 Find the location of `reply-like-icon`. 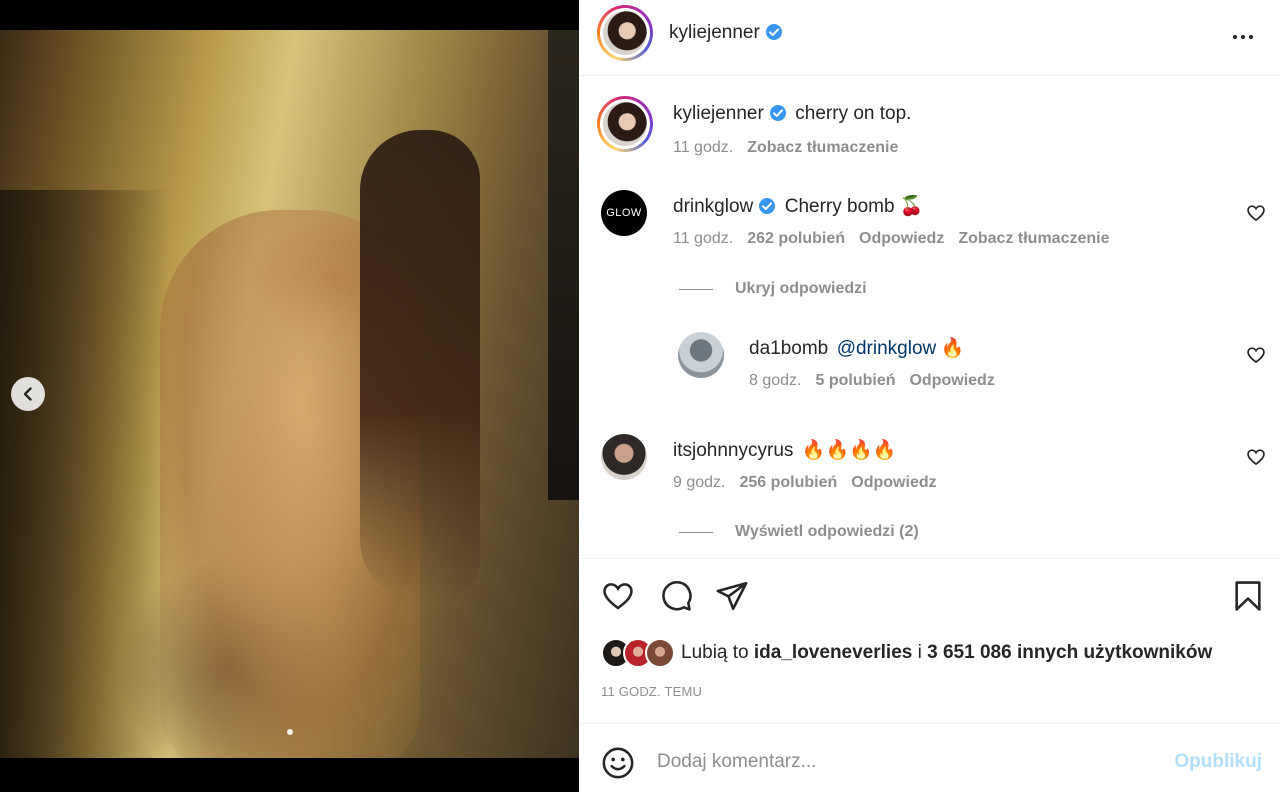

reply-like-icon is located at coordinates (1256, 355).